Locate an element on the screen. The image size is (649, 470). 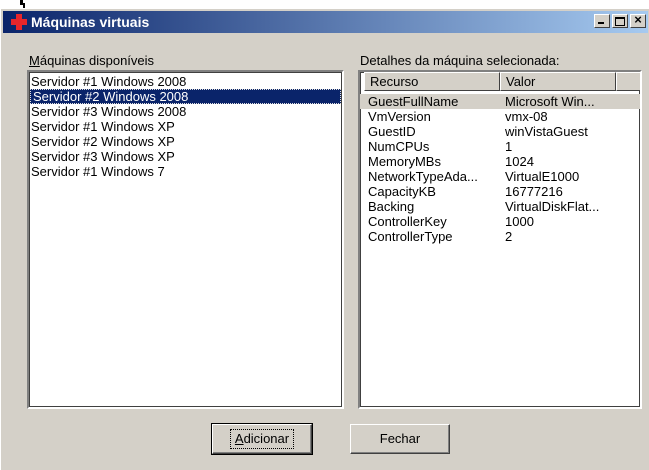
value-cell: 1000 is located at coordinates (519, 221).